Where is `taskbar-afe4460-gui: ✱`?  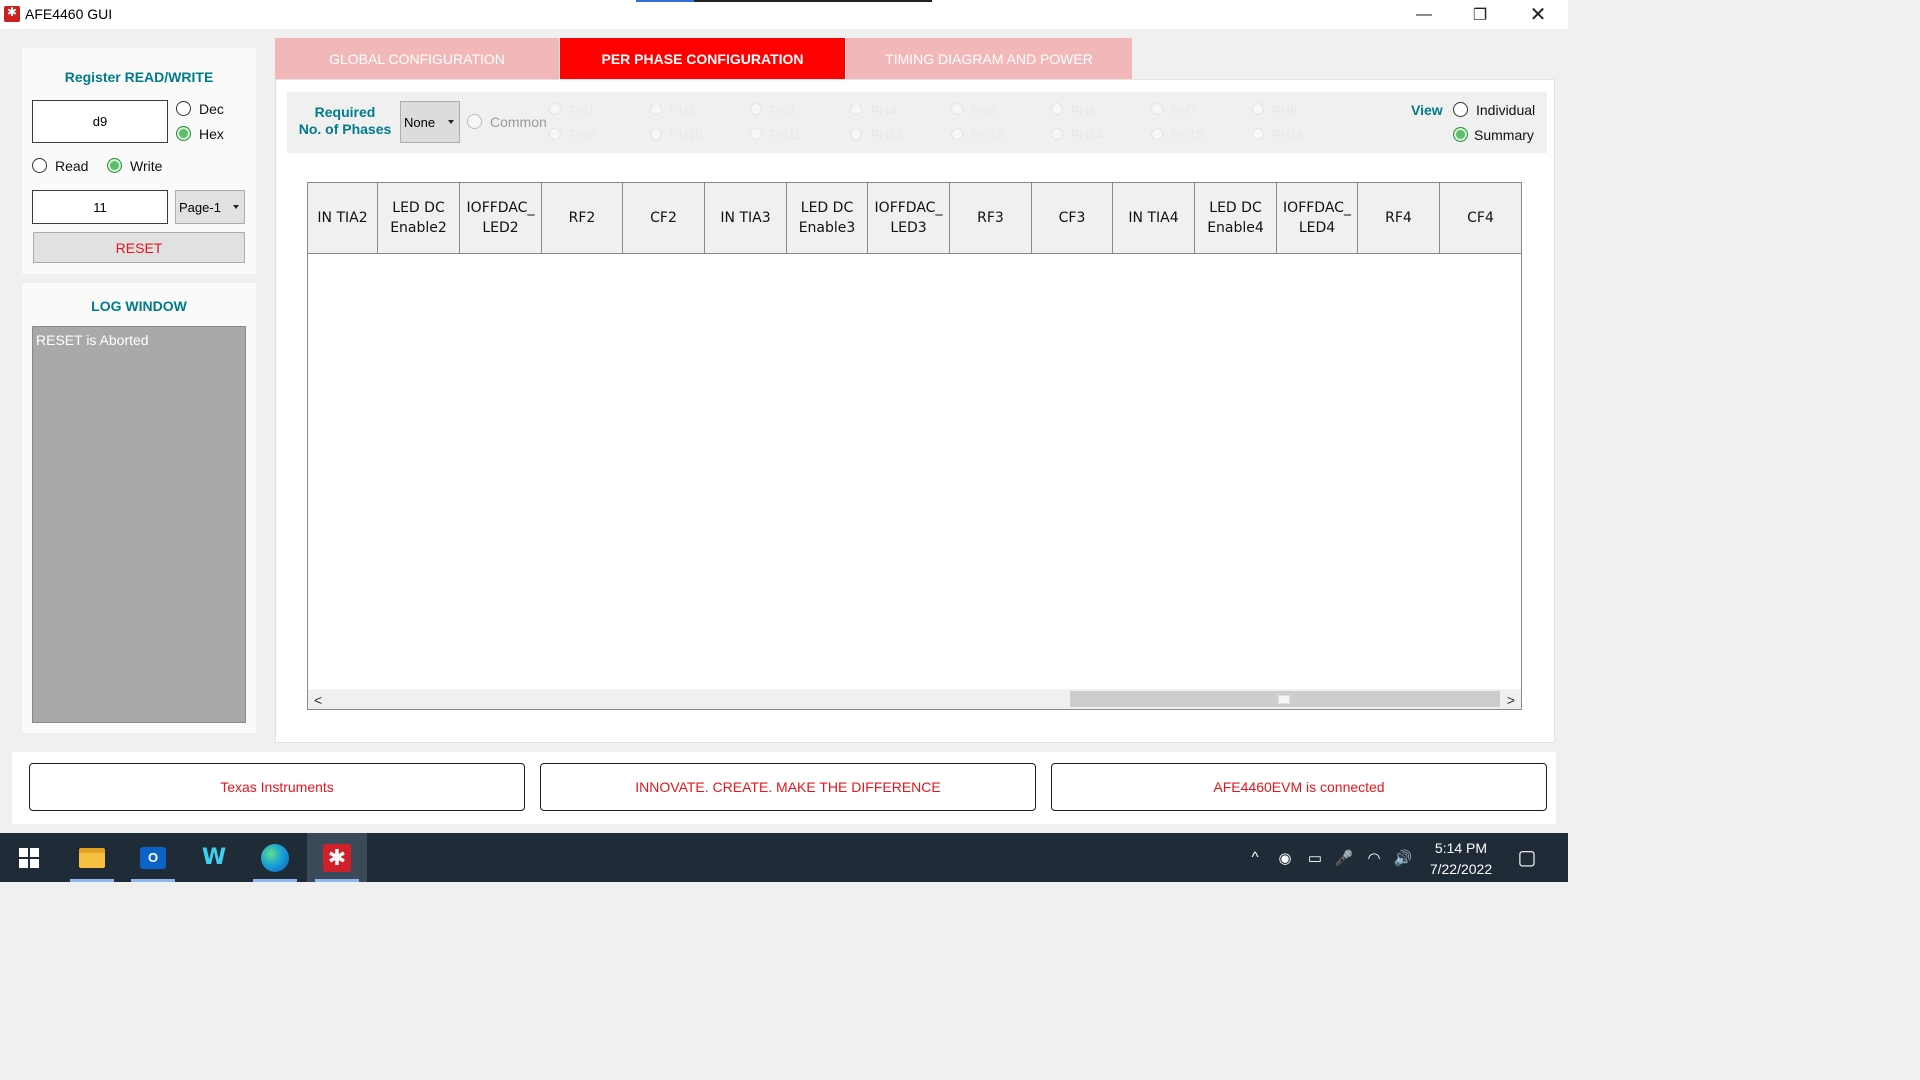
taskbar-afe4460-gui: ✱ is located at coordinates (337, 857).